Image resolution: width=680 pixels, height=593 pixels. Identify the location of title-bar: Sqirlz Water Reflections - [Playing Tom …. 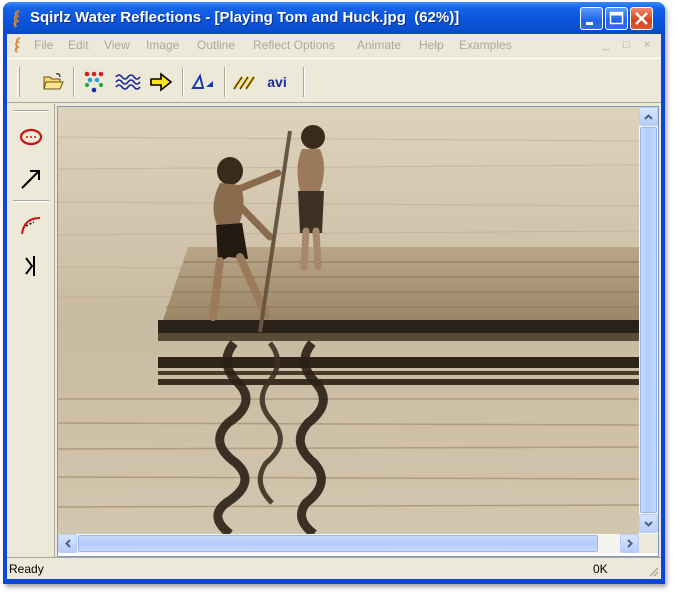
(334, 18).